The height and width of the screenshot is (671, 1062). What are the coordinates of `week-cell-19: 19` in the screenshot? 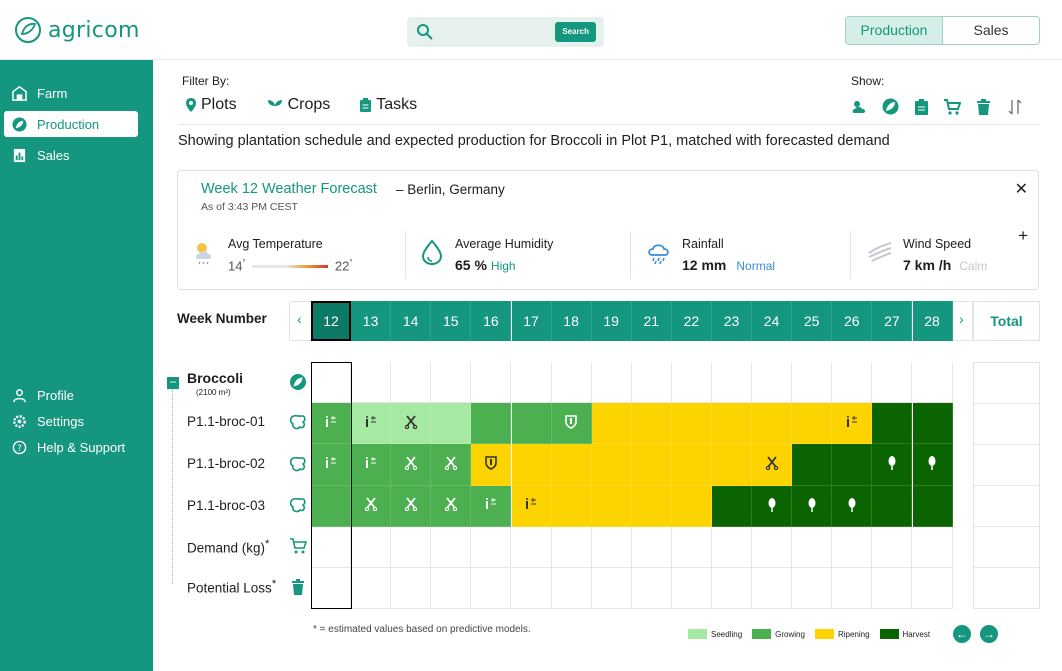 It's located at (611, 321).